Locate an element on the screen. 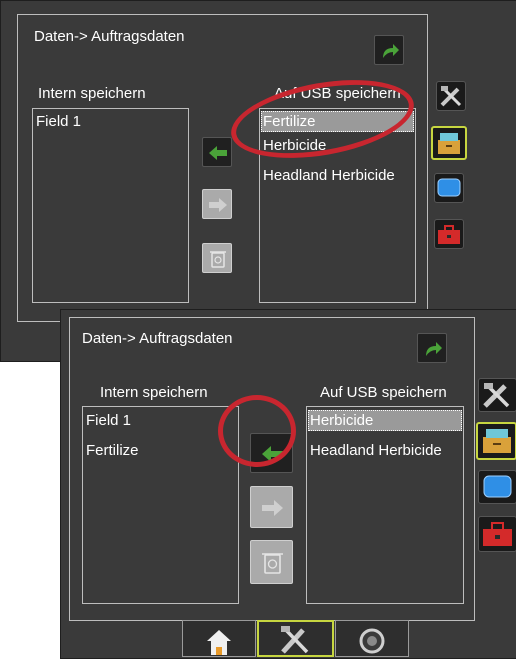 The width and height of the screenshot is (516, 661). usb-list: Herbicide Headland Herbicide is located at coordinates (385, 505).